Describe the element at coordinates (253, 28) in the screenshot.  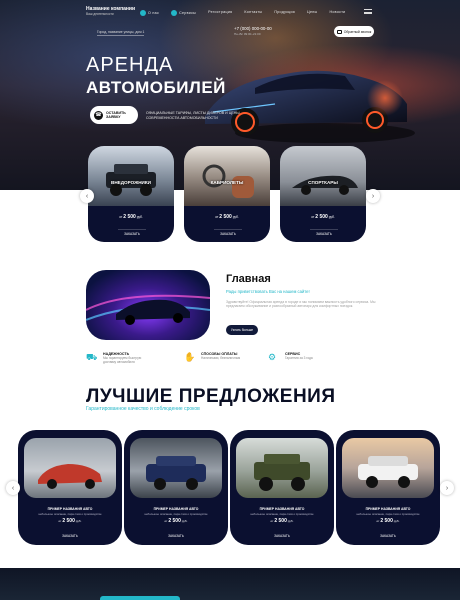
I see `phone-number: +7 (000) 000-00-00` at that location.